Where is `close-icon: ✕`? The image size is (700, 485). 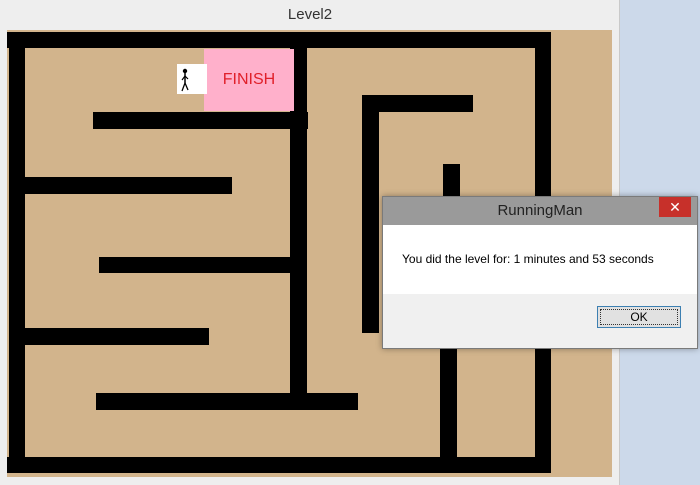
close-icon: ✕ is located at coordinates (675, 207).